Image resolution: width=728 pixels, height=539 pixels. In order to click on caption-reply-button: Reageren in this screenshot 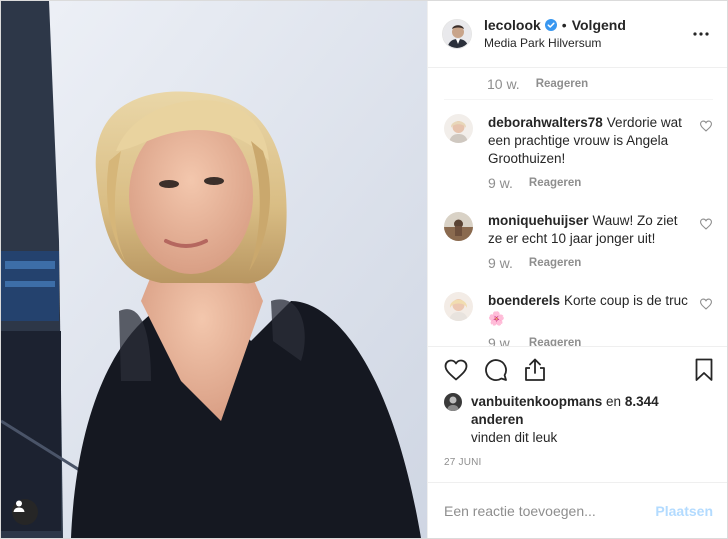, I will do `click(562, 84)`.